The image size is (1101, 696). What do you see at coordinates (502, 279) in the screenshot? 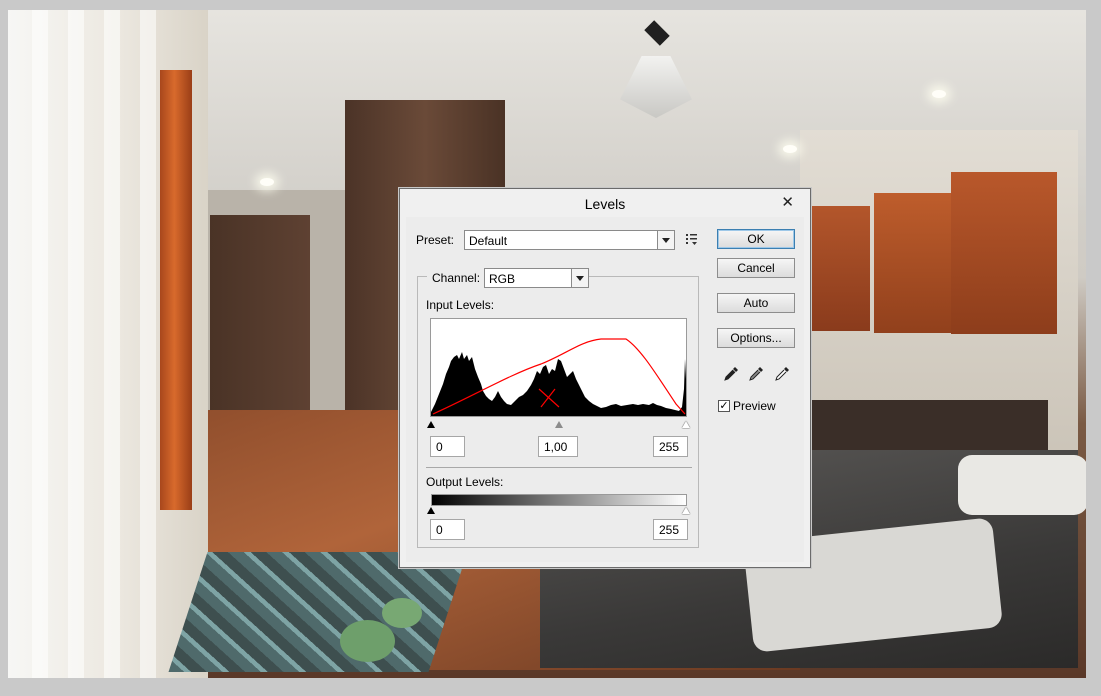
I see `channel-value: RGB` at bounding box center [502, 279].